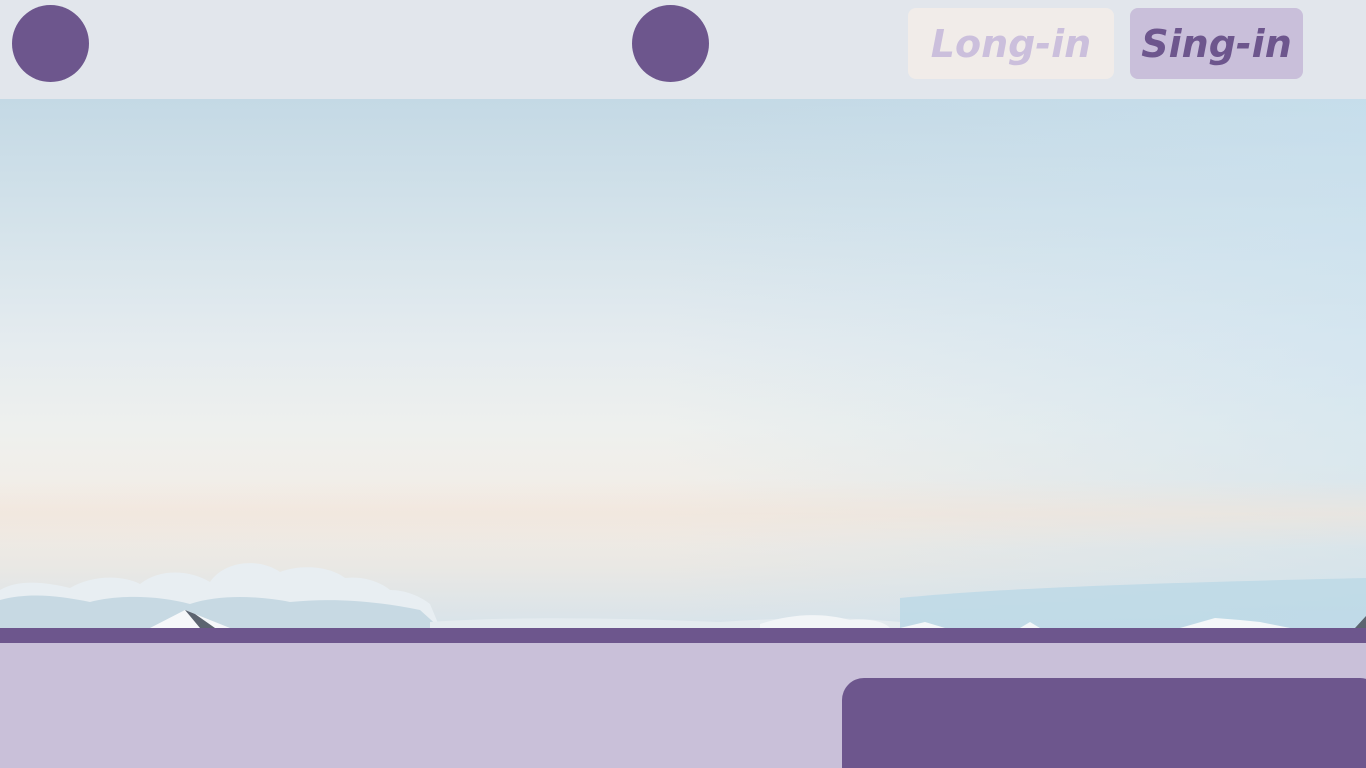  Describe the element at coordinates (1216, 43) in the screenshot. I see `signin-button: Sing-in` at that location.